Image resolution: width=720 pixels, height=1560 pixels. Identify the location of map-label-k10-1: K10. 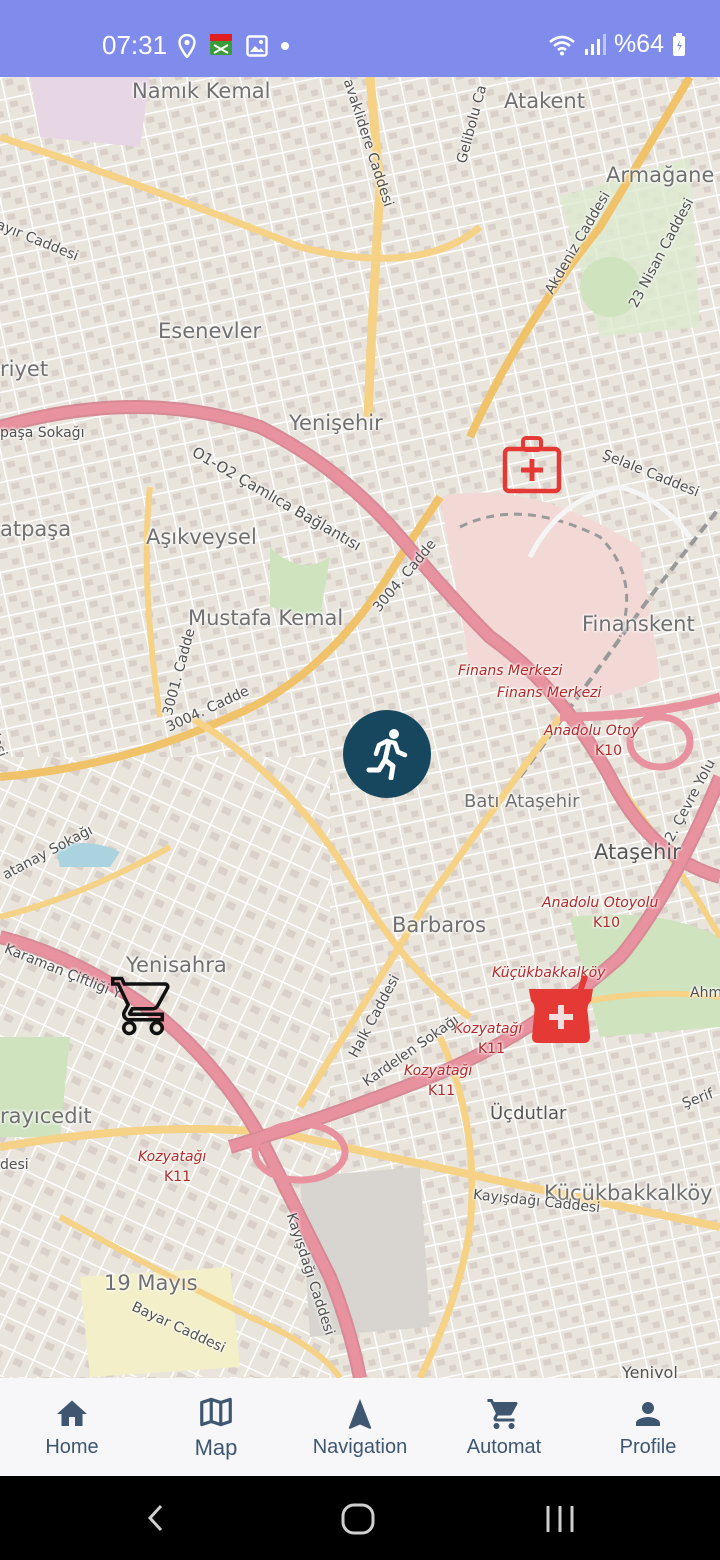
(608, 751).